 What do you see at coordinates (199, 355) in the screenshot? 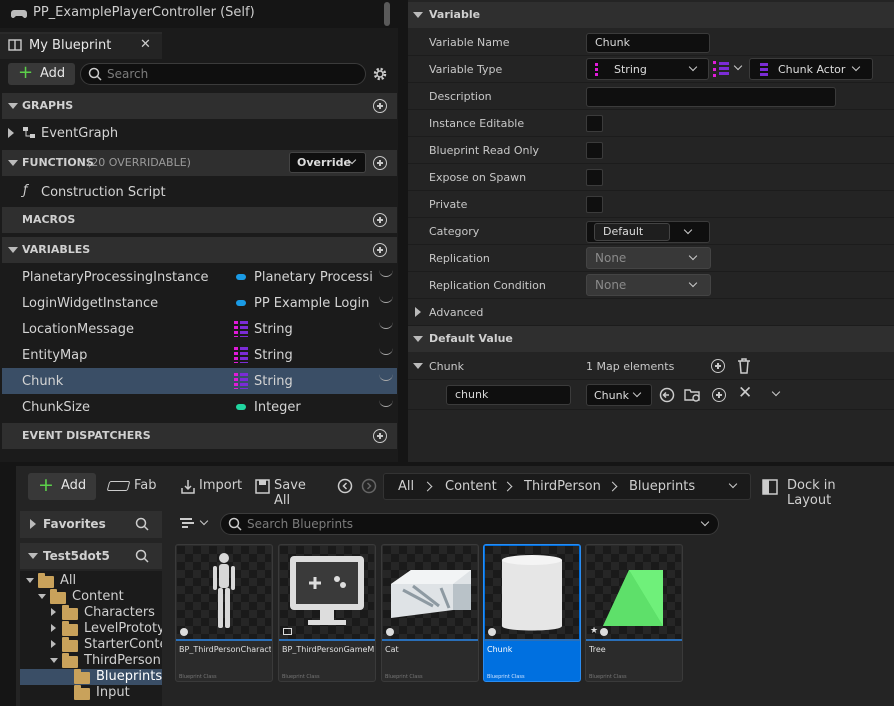
I see `variable-row: EntityMap String` at bounding box center [199, 355].